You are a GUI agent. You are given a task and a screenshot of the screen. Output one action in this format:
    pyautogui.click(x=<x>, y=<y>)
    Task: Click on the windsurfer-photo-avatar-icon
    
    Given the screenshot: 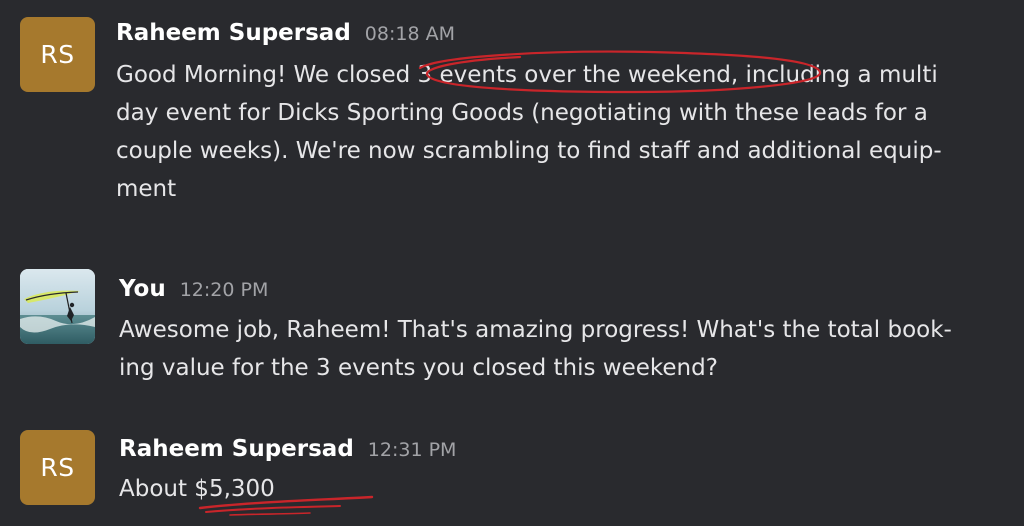 What is the action you would take?
    pyautogui.click(x=57, y=306)
    